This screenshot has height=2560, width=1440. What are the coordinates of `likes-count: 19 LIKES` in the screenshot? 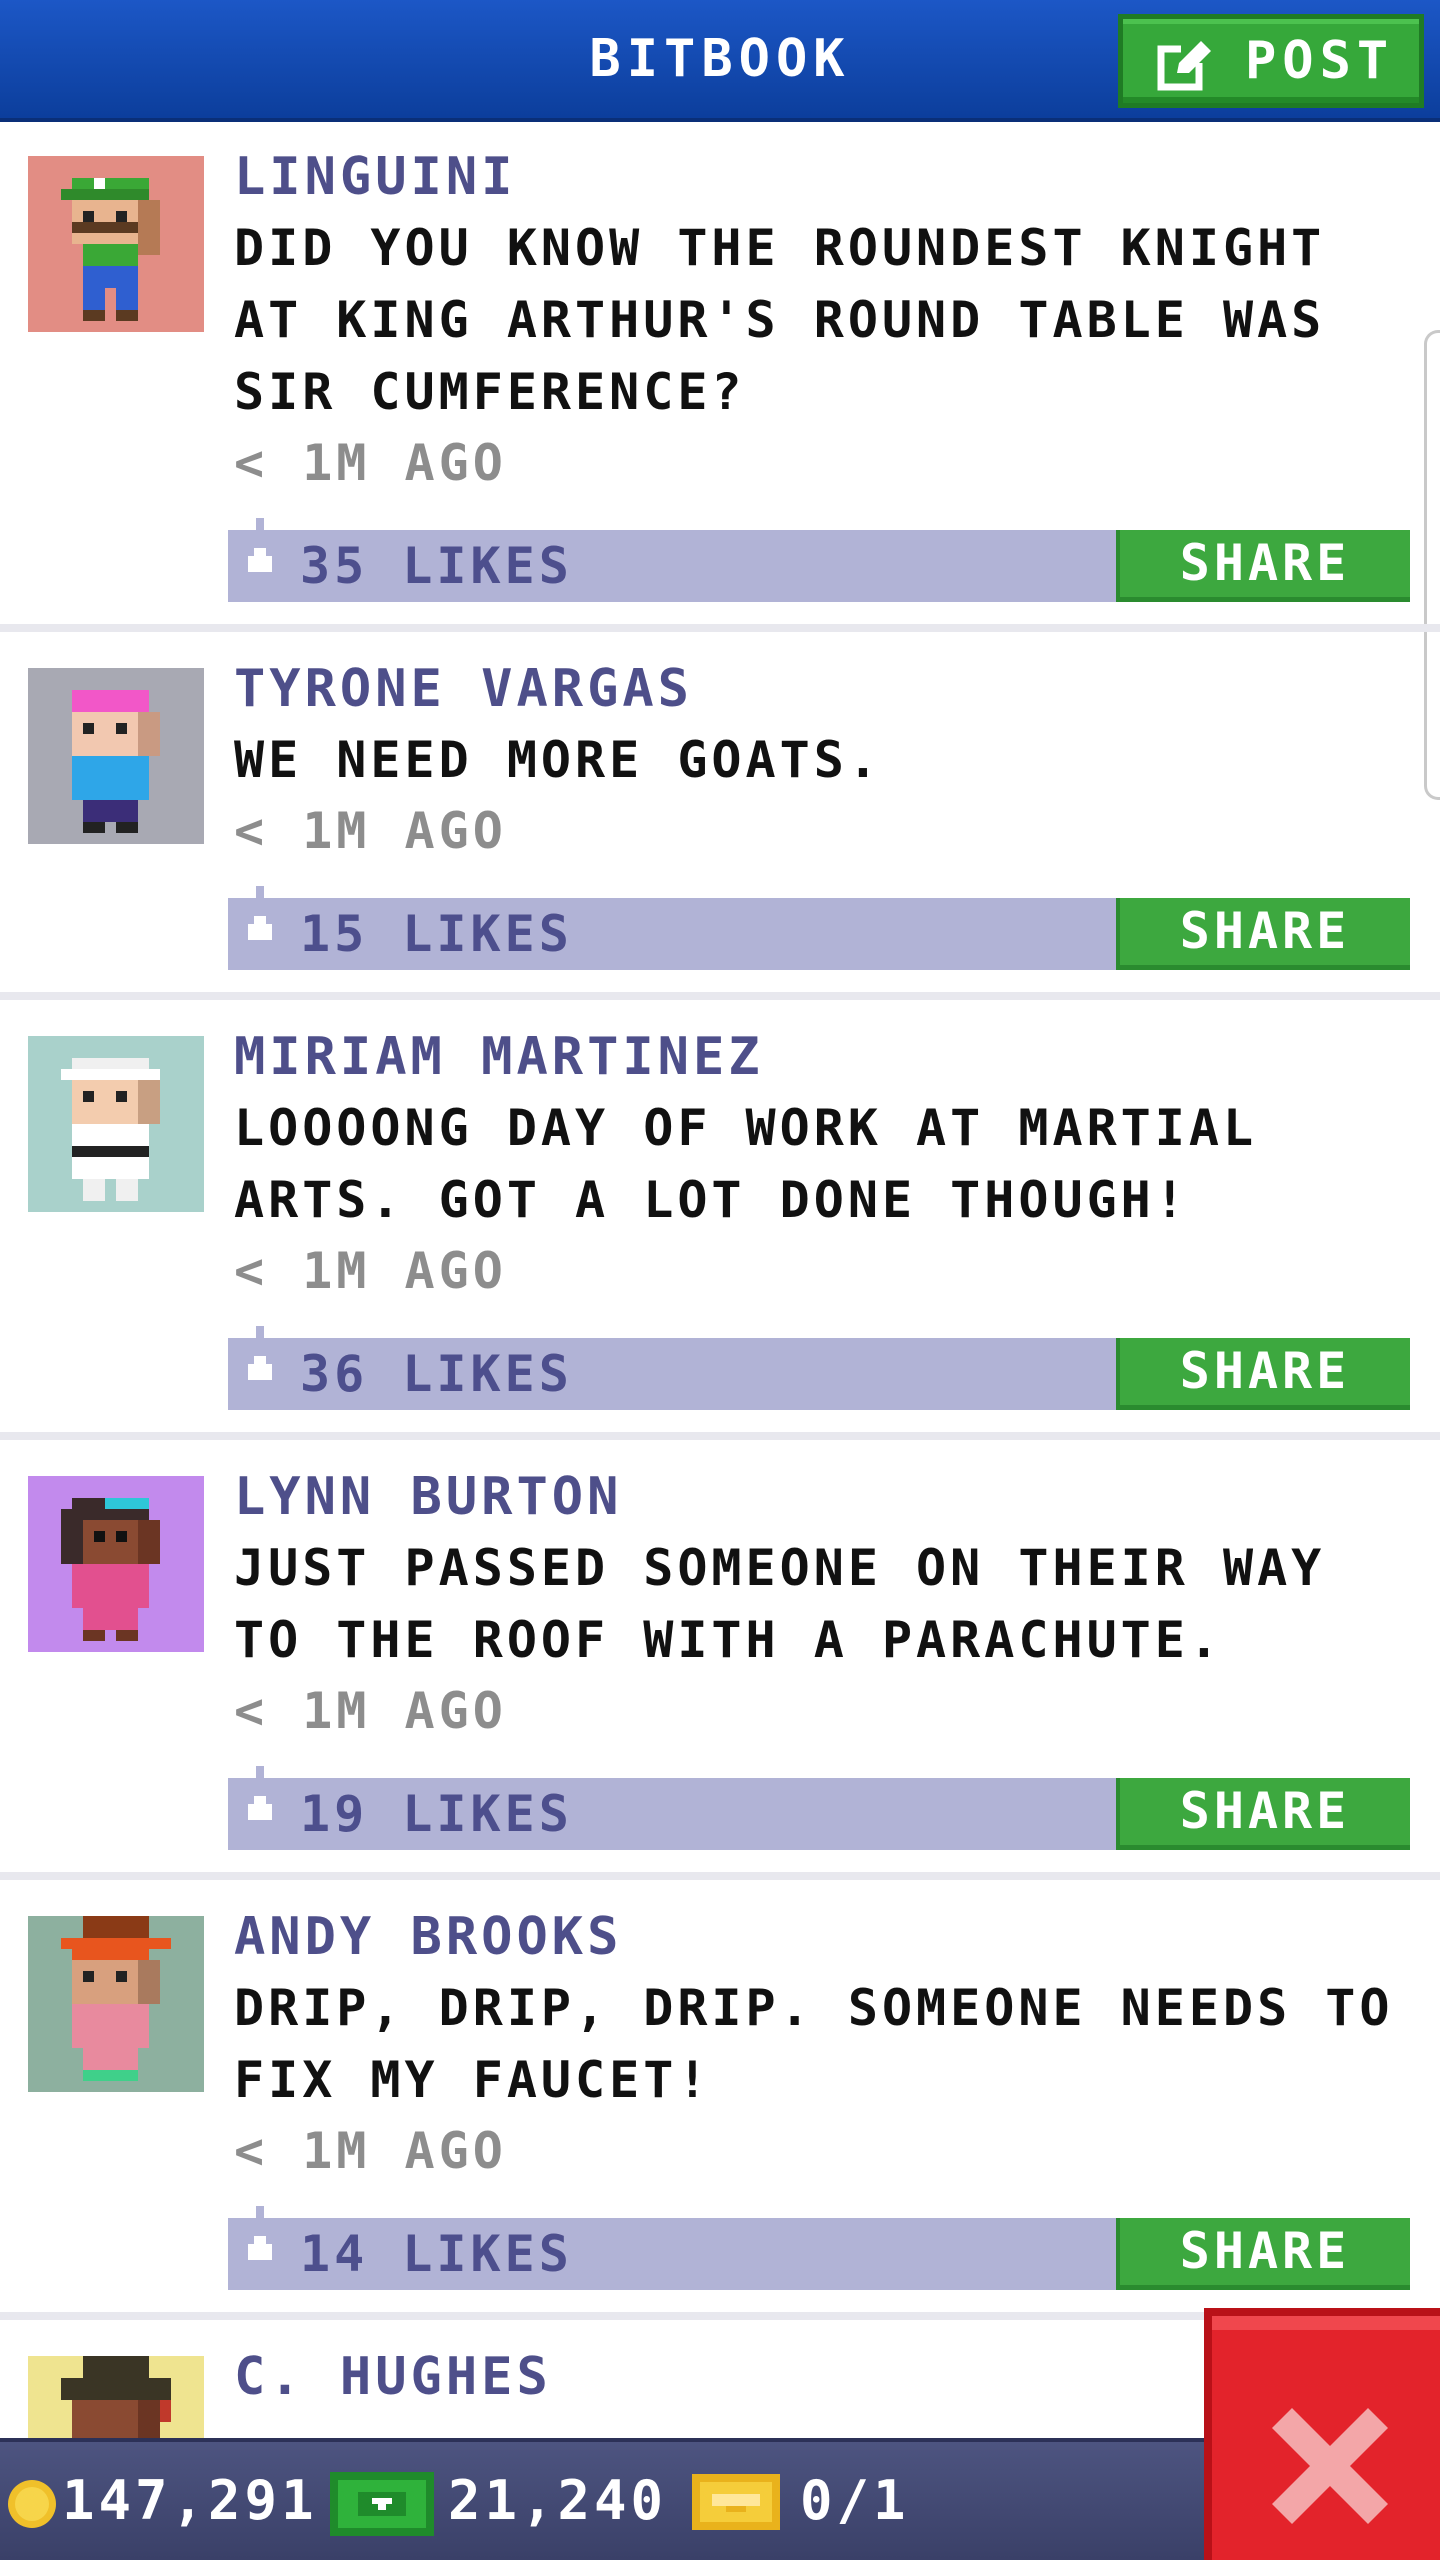 It's located at (436, 1814).